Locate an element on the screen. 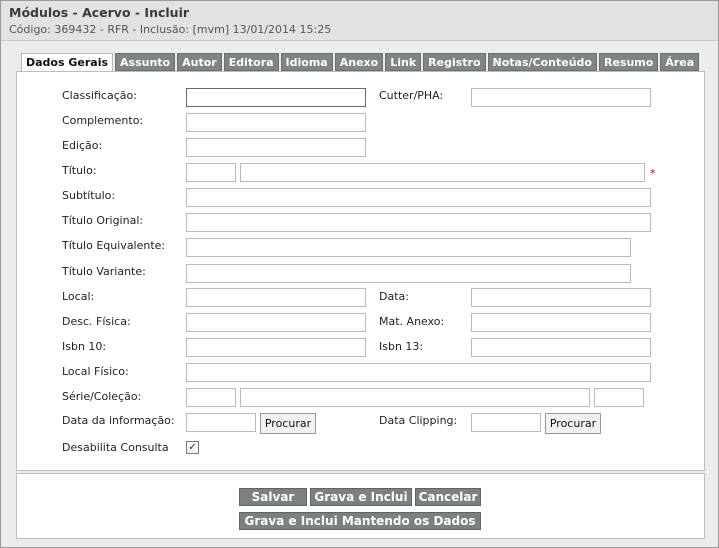 The height and width of the screenshot is (548, 719). subtitulo-input is located at coordinates (418, 197).